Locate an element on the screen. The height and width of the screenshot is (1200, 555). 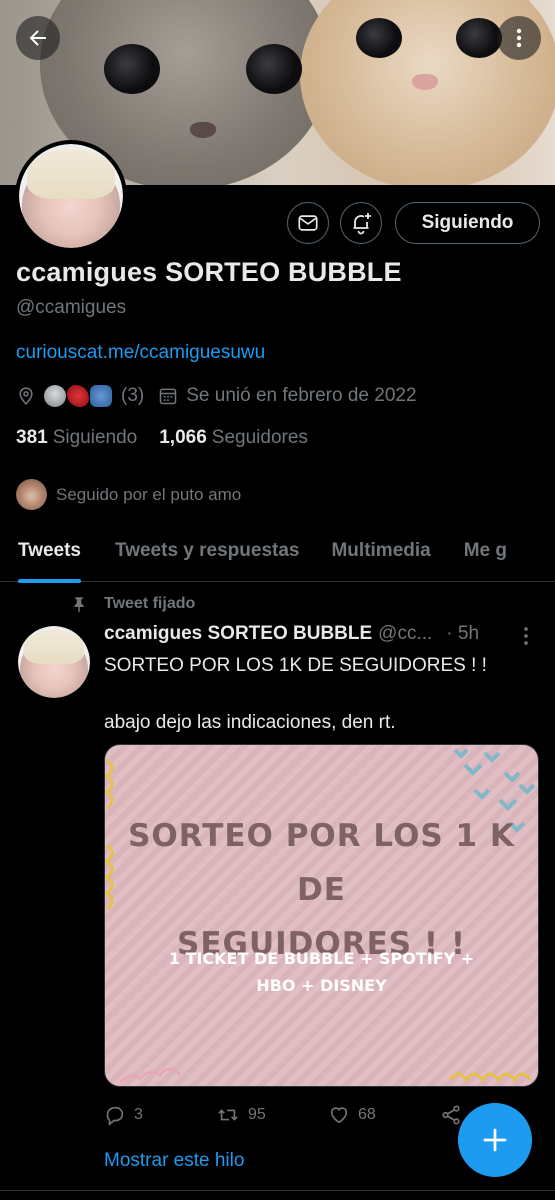
compose-tweet-button is located at coordinates (495, 1140).